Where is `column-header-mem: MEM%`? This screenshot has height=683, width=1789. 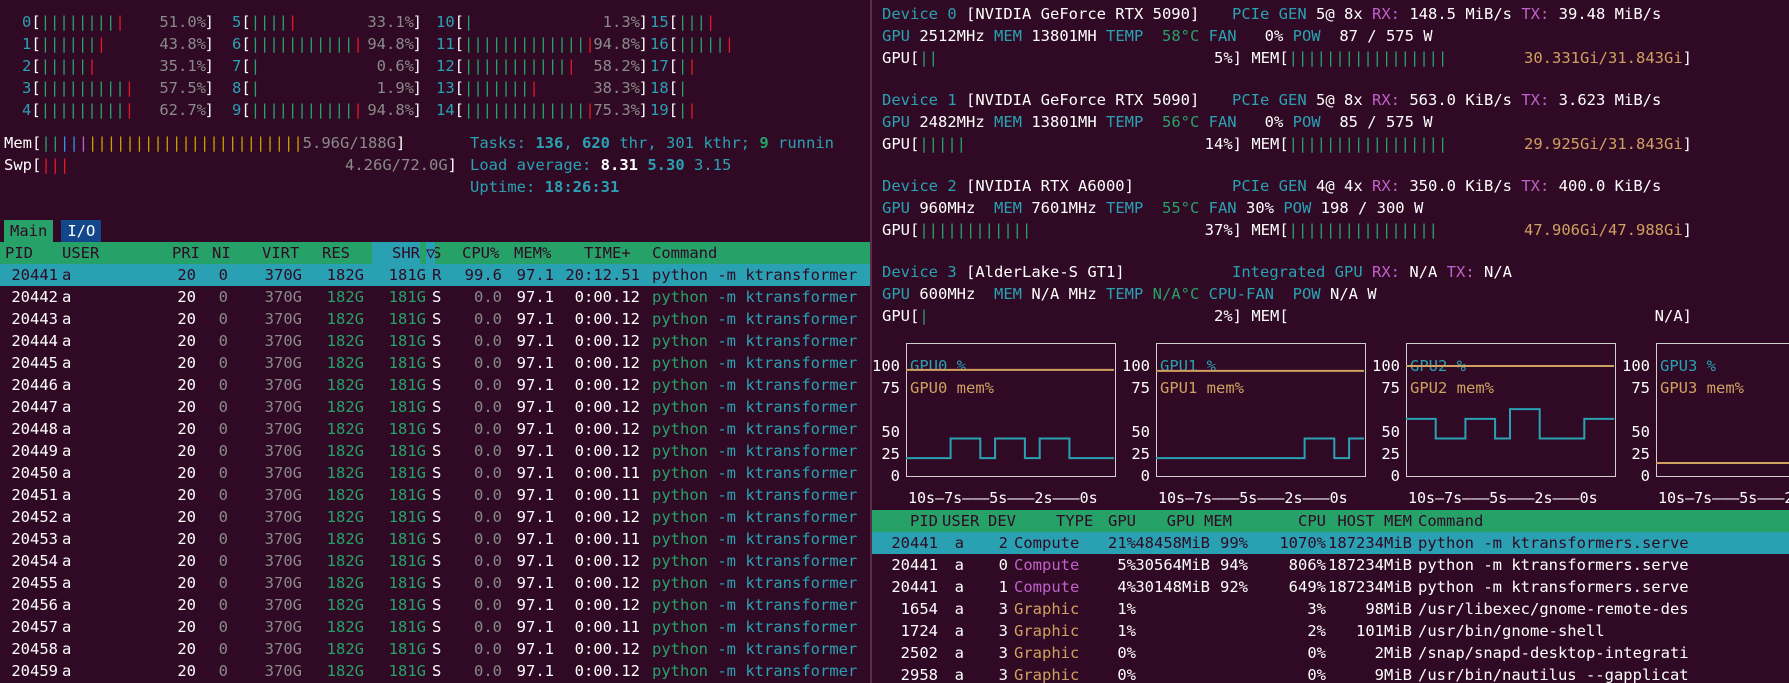
column-header-mem: MEM% is located at coordinates (532, 253).